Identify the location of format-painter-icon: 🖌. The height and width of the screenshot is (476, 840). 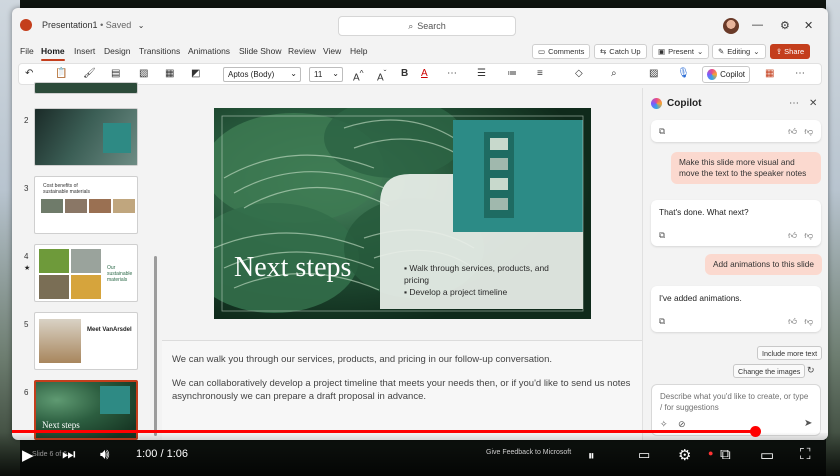
(89, 73).